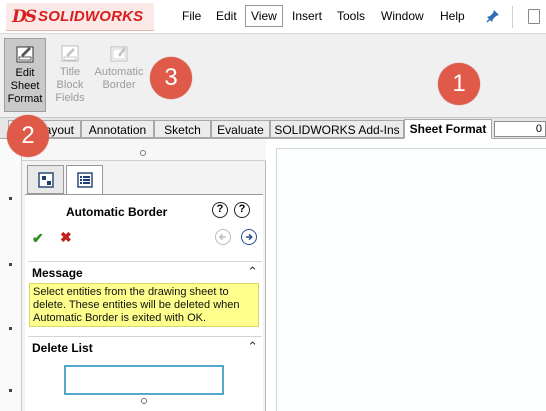  Describe the element at coordinates (182, 129) in the screenshot. I see `tab-sketch: Sketch` at that location.